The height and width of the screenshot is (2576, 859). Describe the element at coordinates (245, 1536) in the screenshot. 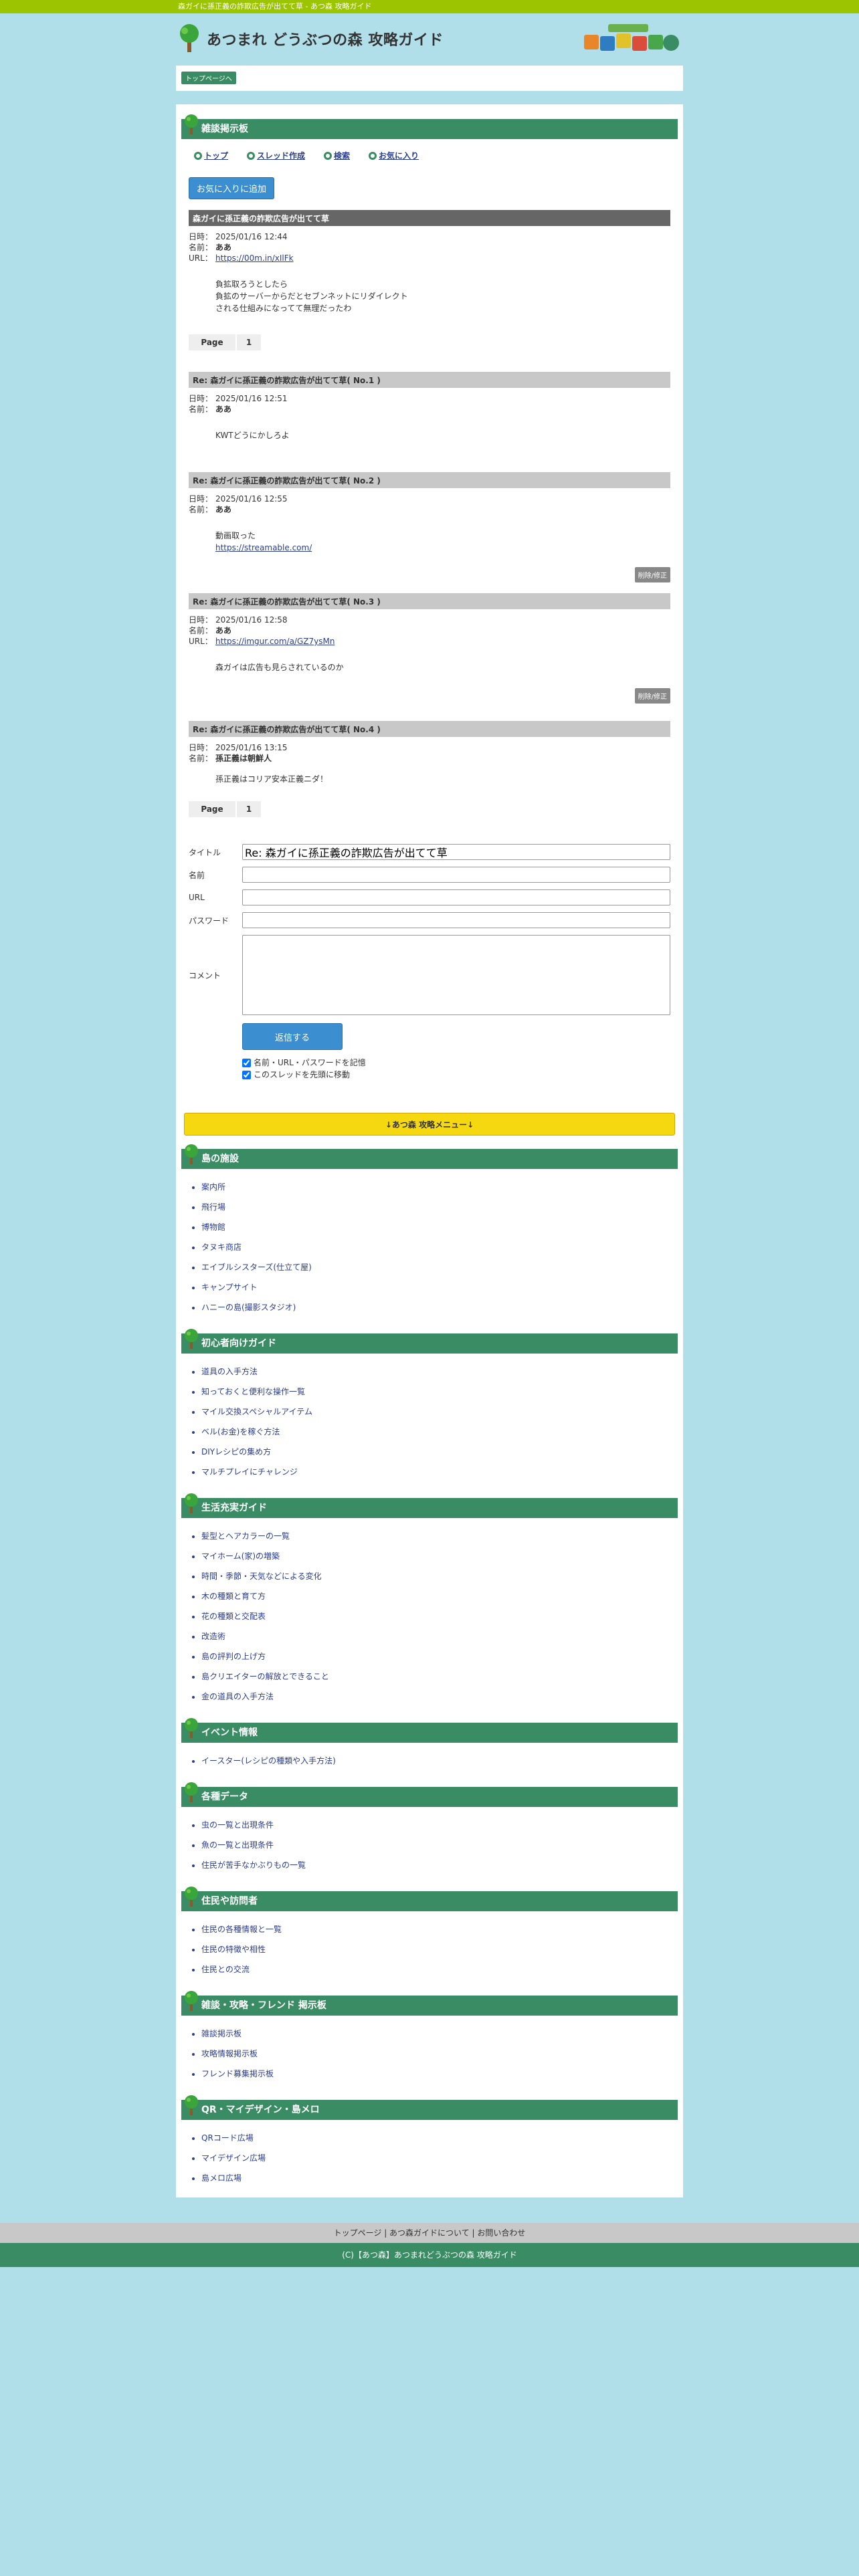

I see `menu-item-link: 髪型とヘアカラーの一覧` at that location.